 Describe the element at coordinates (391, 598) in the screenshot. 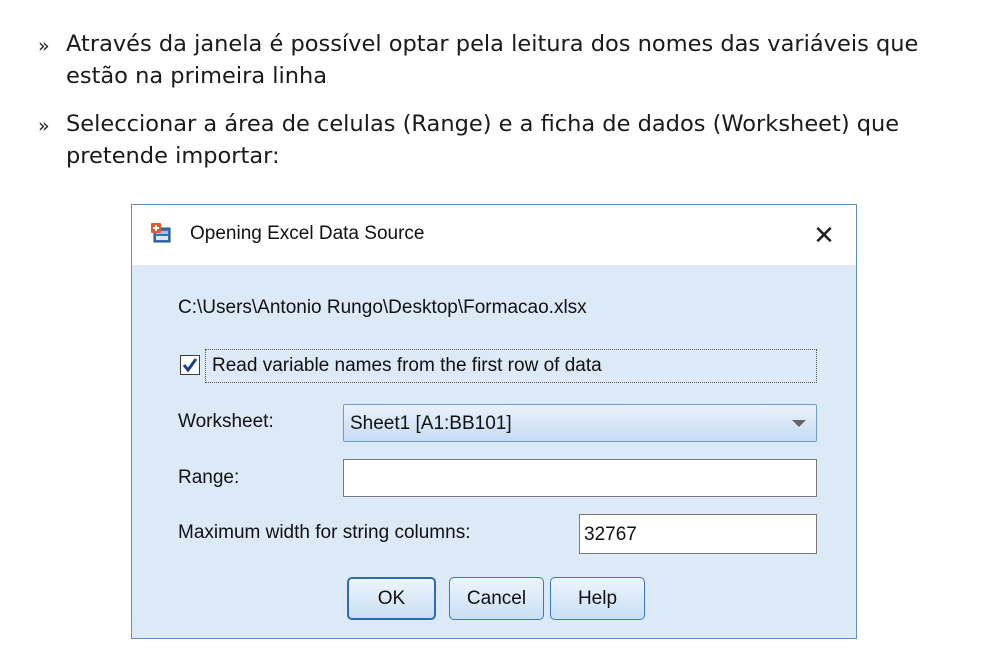

I see `ok-button: OK` at that location.